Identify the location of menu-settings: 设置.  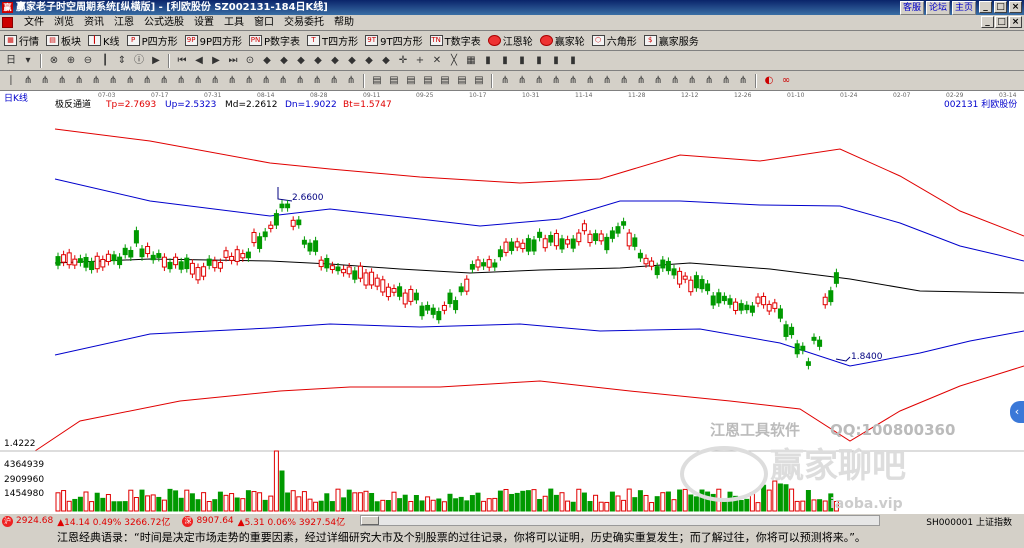
(204, 23).